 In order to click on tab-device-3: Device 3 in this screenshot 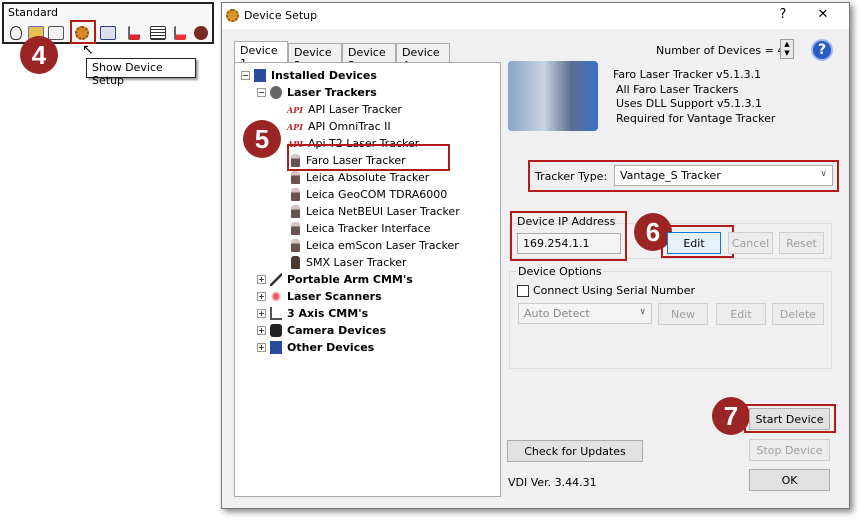, I will do `click(369, 57)`.